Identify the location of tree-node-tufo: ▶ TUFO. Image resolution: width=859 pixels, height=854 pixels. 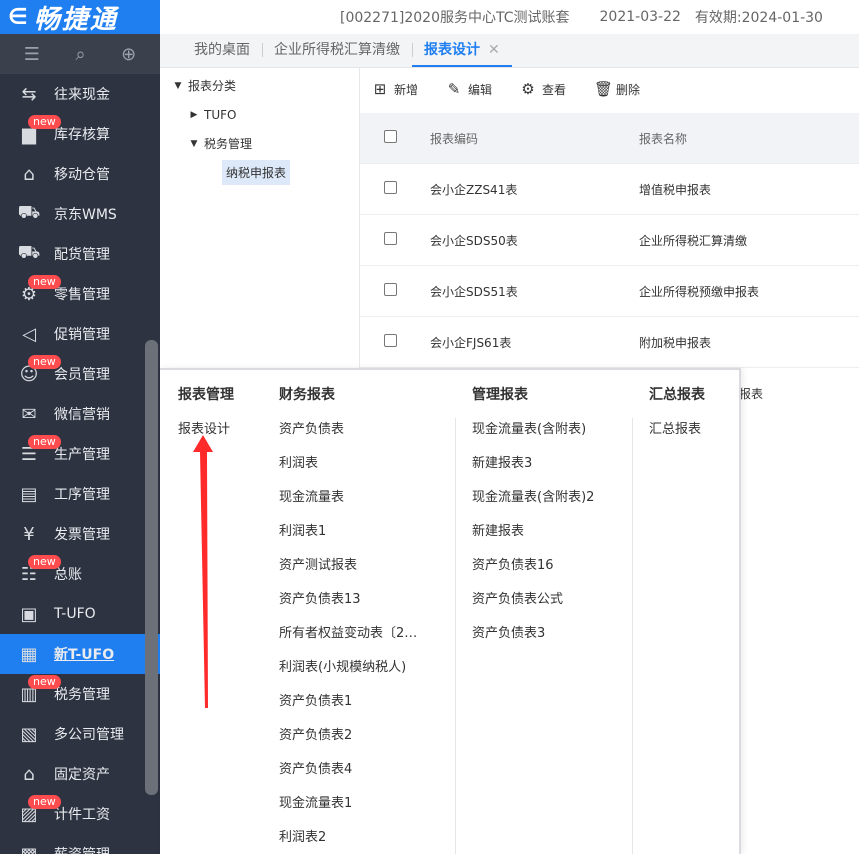
(259, 114).